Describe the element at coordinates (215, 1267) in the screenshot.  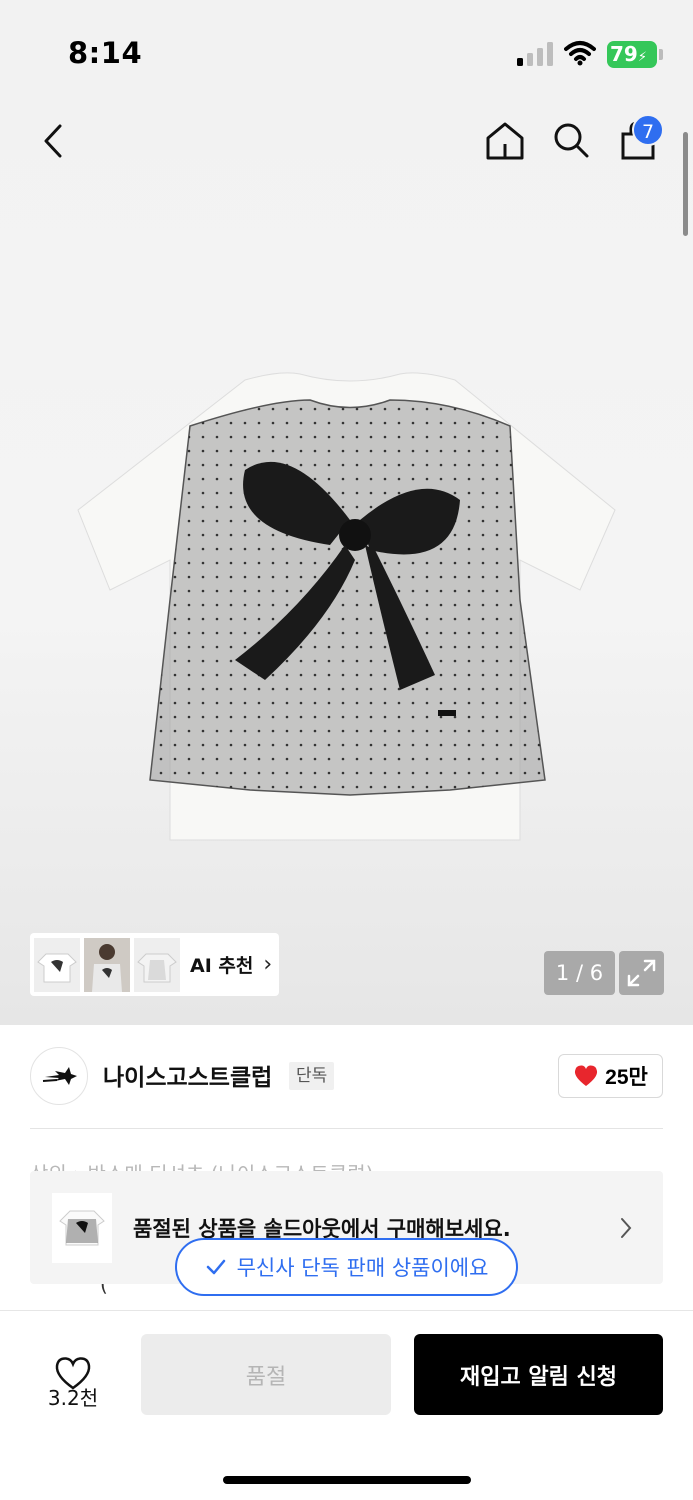
I see `check-icon` at that location.